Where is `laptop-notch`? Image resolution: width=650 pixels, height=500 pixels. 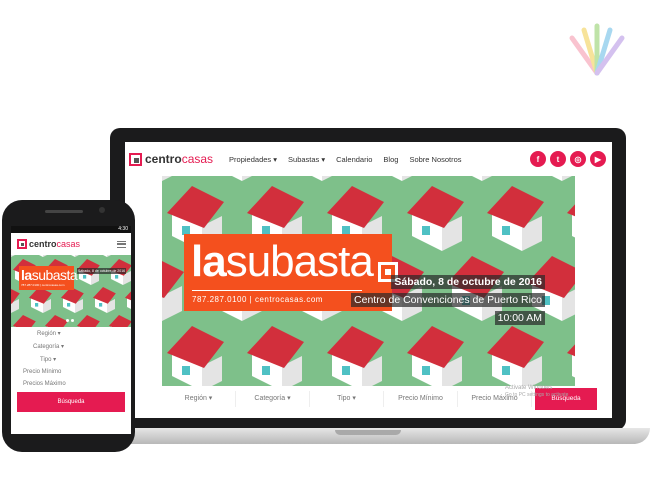 laptop-notch is located at coordinates (368, 432).